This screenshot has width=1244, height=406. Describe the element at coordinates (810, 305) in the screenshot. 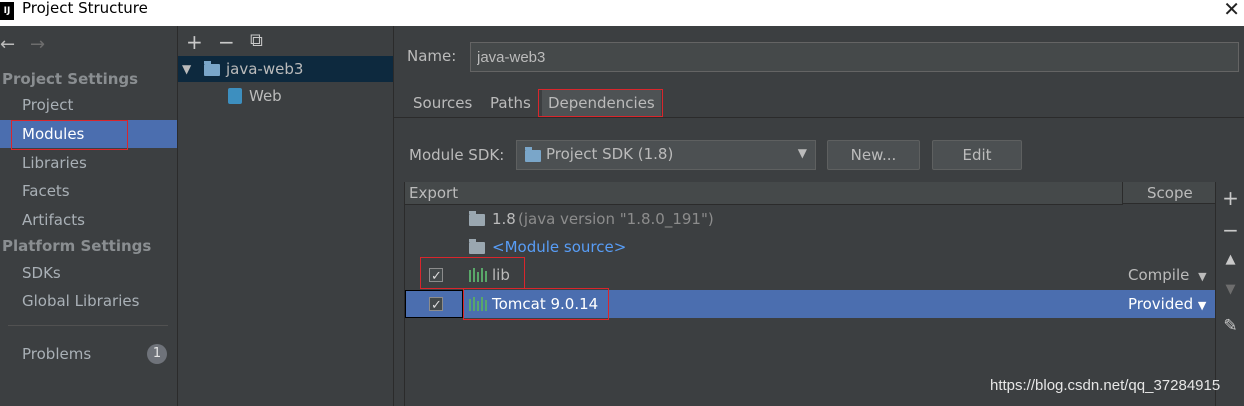

I see `table-row: Tomcat 9.0.14 Provided ▼` at that location.